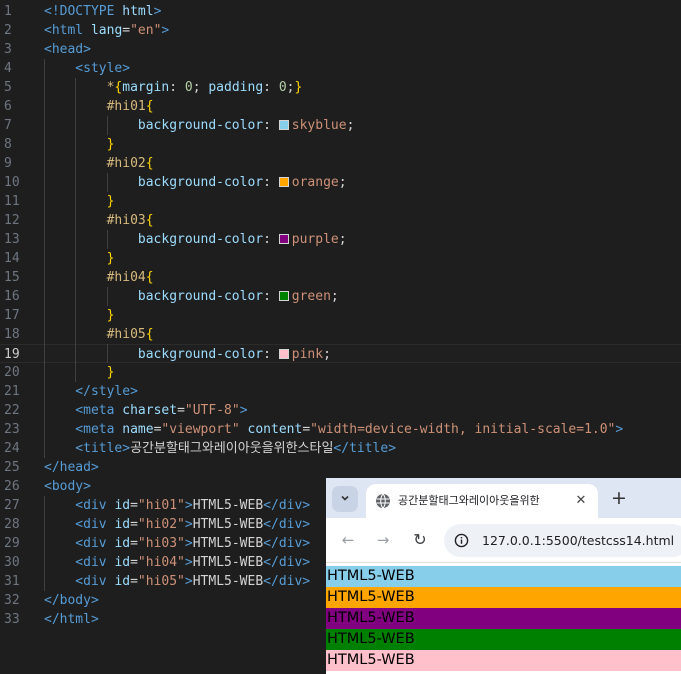  Describe the element at coordinates (12, 600) in the screenshot. I see `line-number: 32` at that location.